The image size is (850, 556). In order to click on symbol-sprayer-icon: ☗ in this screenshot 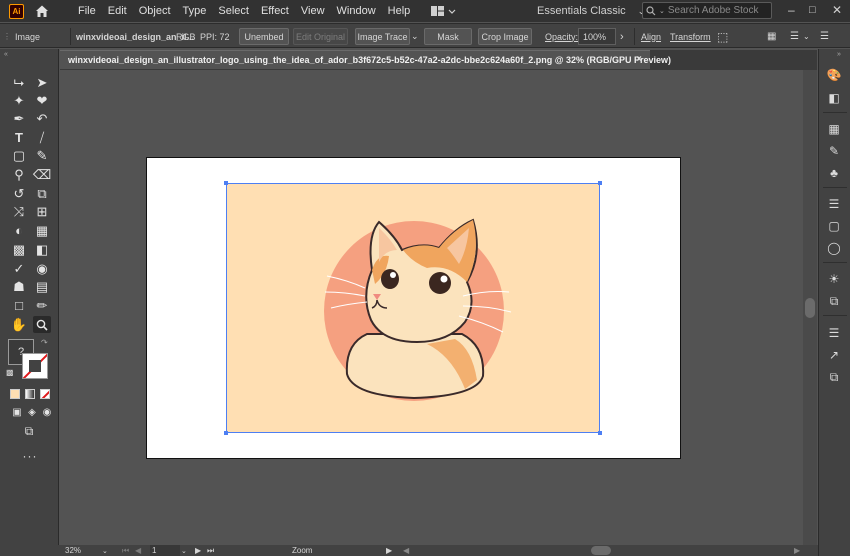, I will do `click(19, 286)`.